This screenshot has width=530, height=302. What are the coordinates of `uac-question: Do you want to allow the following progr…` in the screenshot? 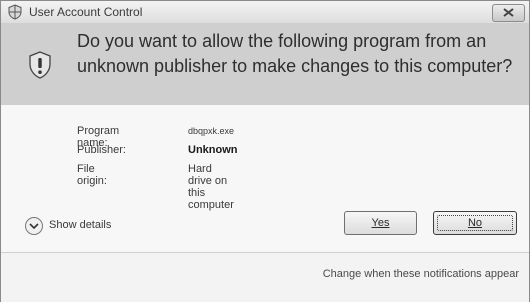 It's located at (295, 53).